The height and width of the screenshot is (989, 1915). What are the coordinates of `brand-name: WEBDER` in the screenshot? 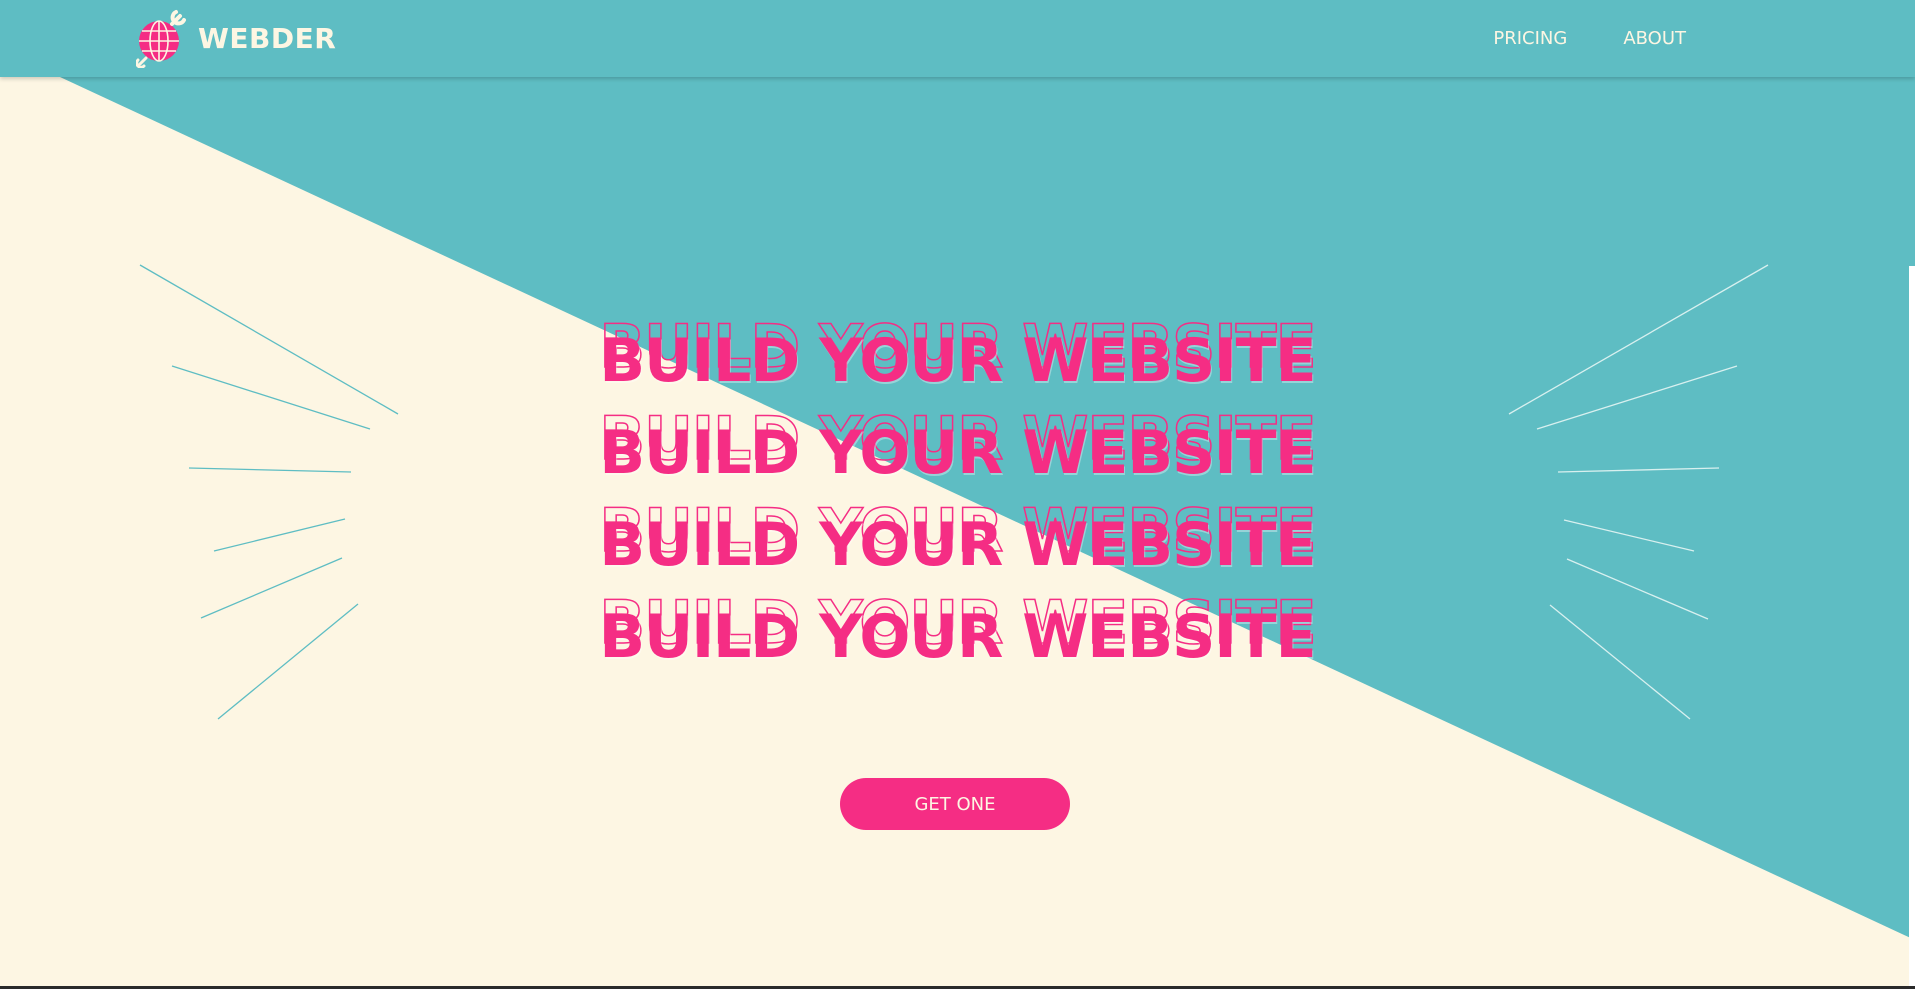 It's located at (267, 38).